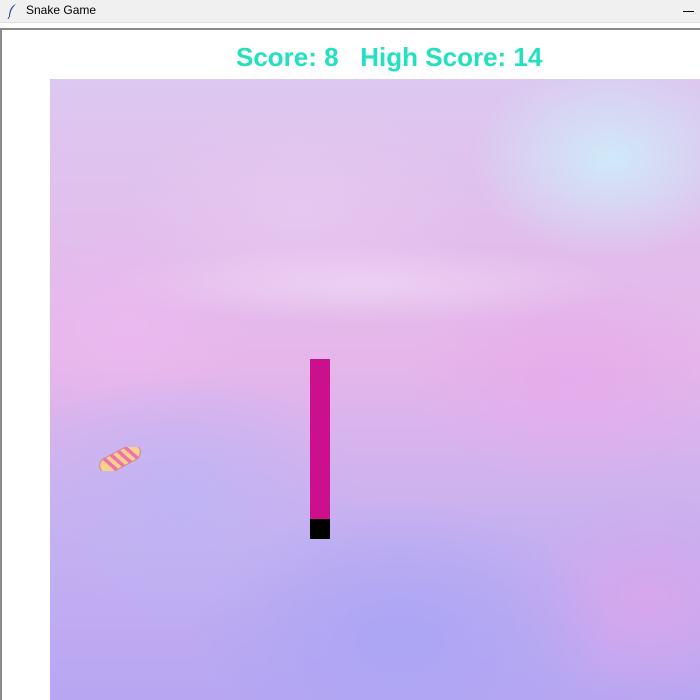 The image size is (700, 700). What do you see at coordinates (389, 57) in the screenshot?
I see `score-display: Score: 8 High Score: 14` at bounding box center [389, 57].